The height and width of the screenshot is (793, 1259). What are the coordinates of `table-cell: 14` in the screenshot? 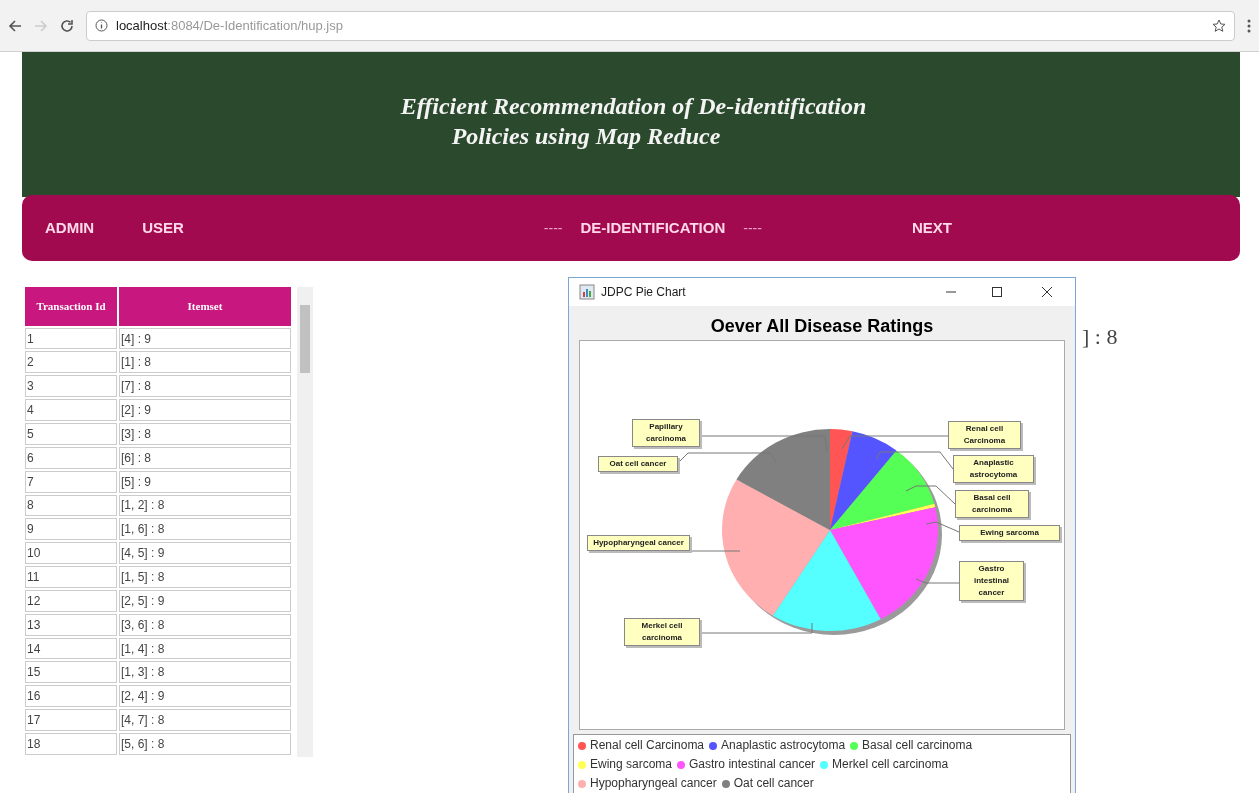 It's located at (71, 648).